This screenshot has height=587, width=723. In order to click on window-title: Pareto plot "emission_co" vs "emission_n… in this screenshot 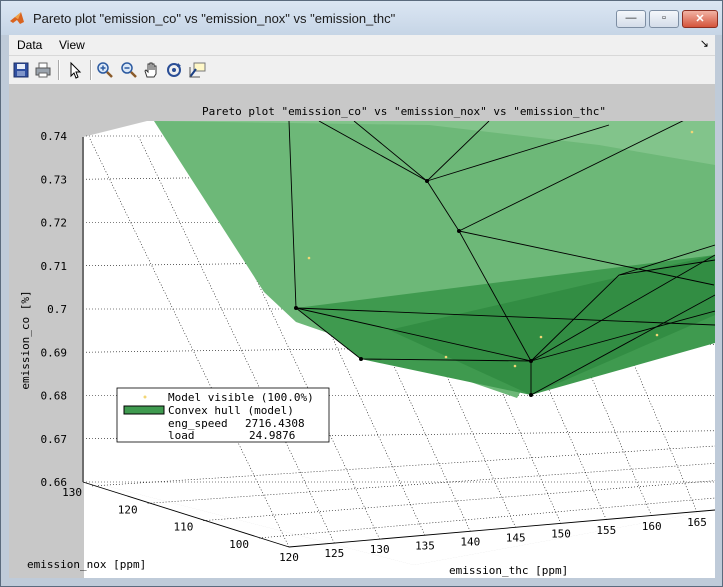, I will do `click(214, 18)`.